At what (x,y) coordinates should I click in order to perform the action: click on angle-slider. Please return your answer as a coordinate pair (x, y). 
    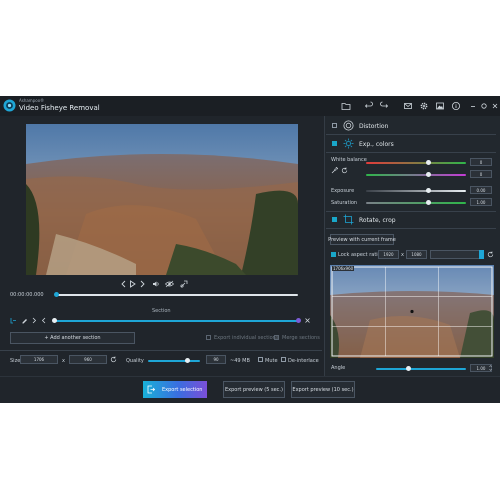
    Looking at the image, I should click on (421, 369).